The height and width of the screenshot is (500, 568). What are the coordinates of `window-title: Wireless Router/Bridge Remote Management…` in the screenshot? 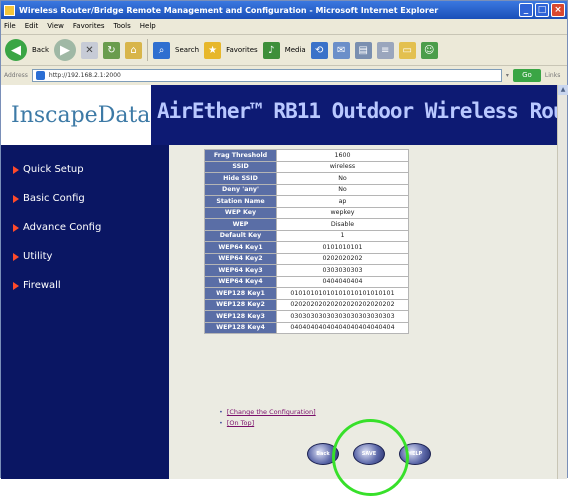 It's located at (229, 10).